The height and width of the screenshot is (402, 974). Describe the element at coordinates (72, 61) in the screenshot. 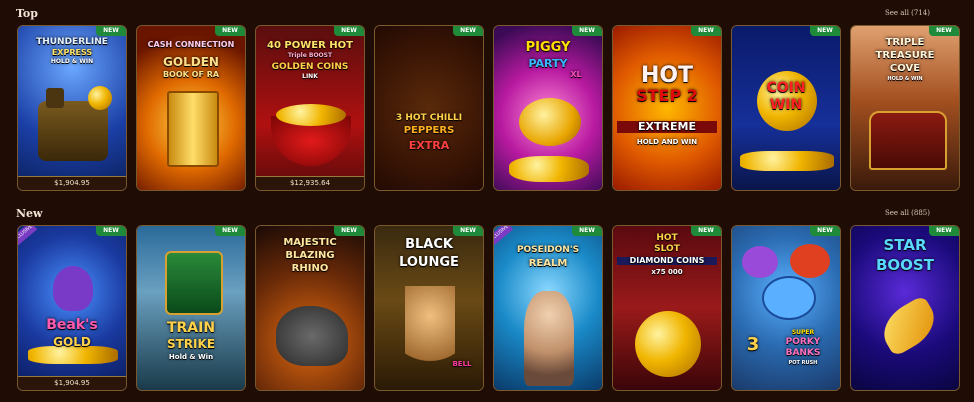

I see `game-title-line3: HOLD & WIN` at that location.